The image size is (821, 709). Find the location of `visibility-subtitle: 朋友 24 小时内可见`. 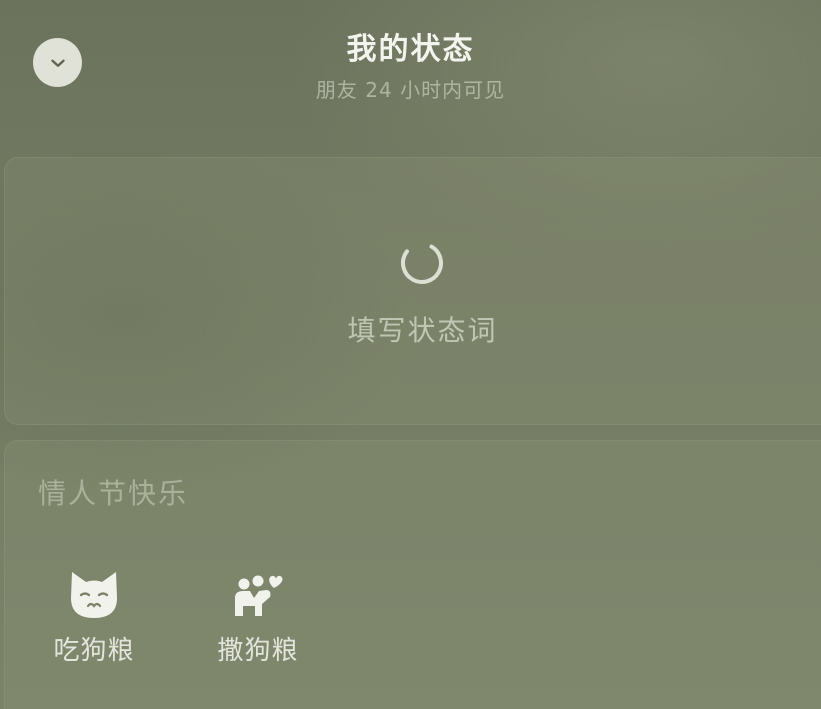

visibility-subtitle: 朋友 24 小时内可见 is located at coordinates (410, 90).